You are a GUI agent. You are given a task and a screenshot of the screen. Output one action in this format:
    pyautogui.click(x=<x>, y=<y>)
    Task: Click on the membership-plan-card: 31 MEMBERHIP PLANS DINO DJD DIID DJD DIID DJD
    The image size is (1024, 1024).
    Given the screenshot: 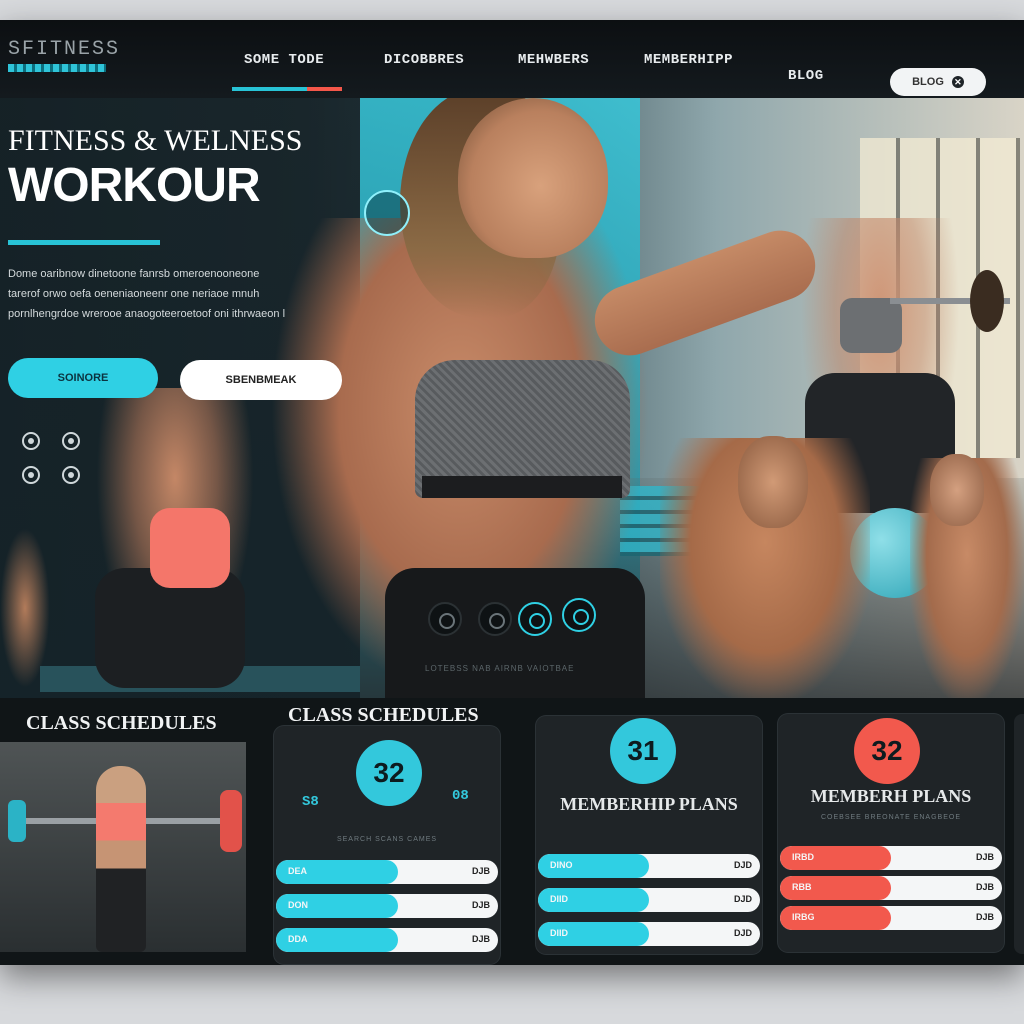 What is the action you would take?
    pyautogui.click(x=649, y=835)
    